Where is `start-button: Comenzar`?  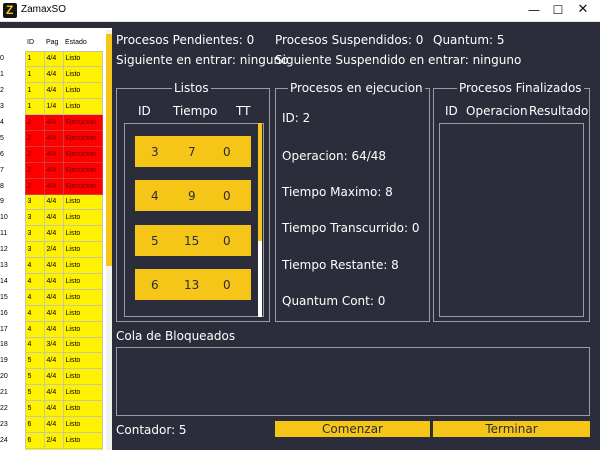 start-button: Comenzar is located at coordinates (352, 429).